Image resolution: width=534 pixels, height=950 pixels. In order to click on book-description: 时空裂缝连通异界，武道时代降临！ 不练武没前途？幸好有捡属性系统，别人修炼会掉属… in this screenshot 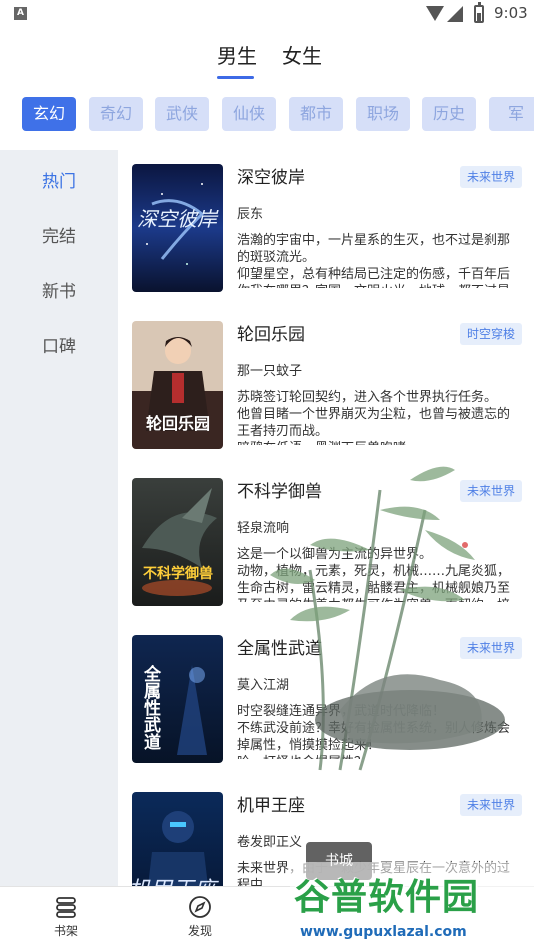, I will do `click(374, 731)`.